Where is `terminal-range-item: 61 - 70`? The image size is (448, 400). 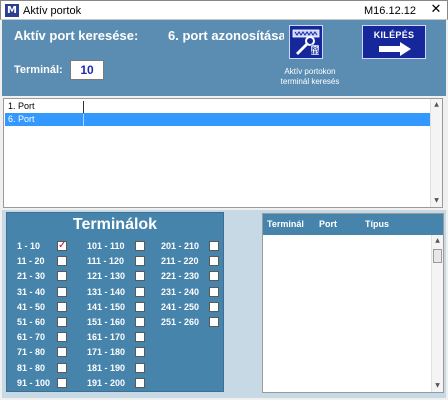
terminal-range-item: 61 - 70 is located at coordinates (43, 337).